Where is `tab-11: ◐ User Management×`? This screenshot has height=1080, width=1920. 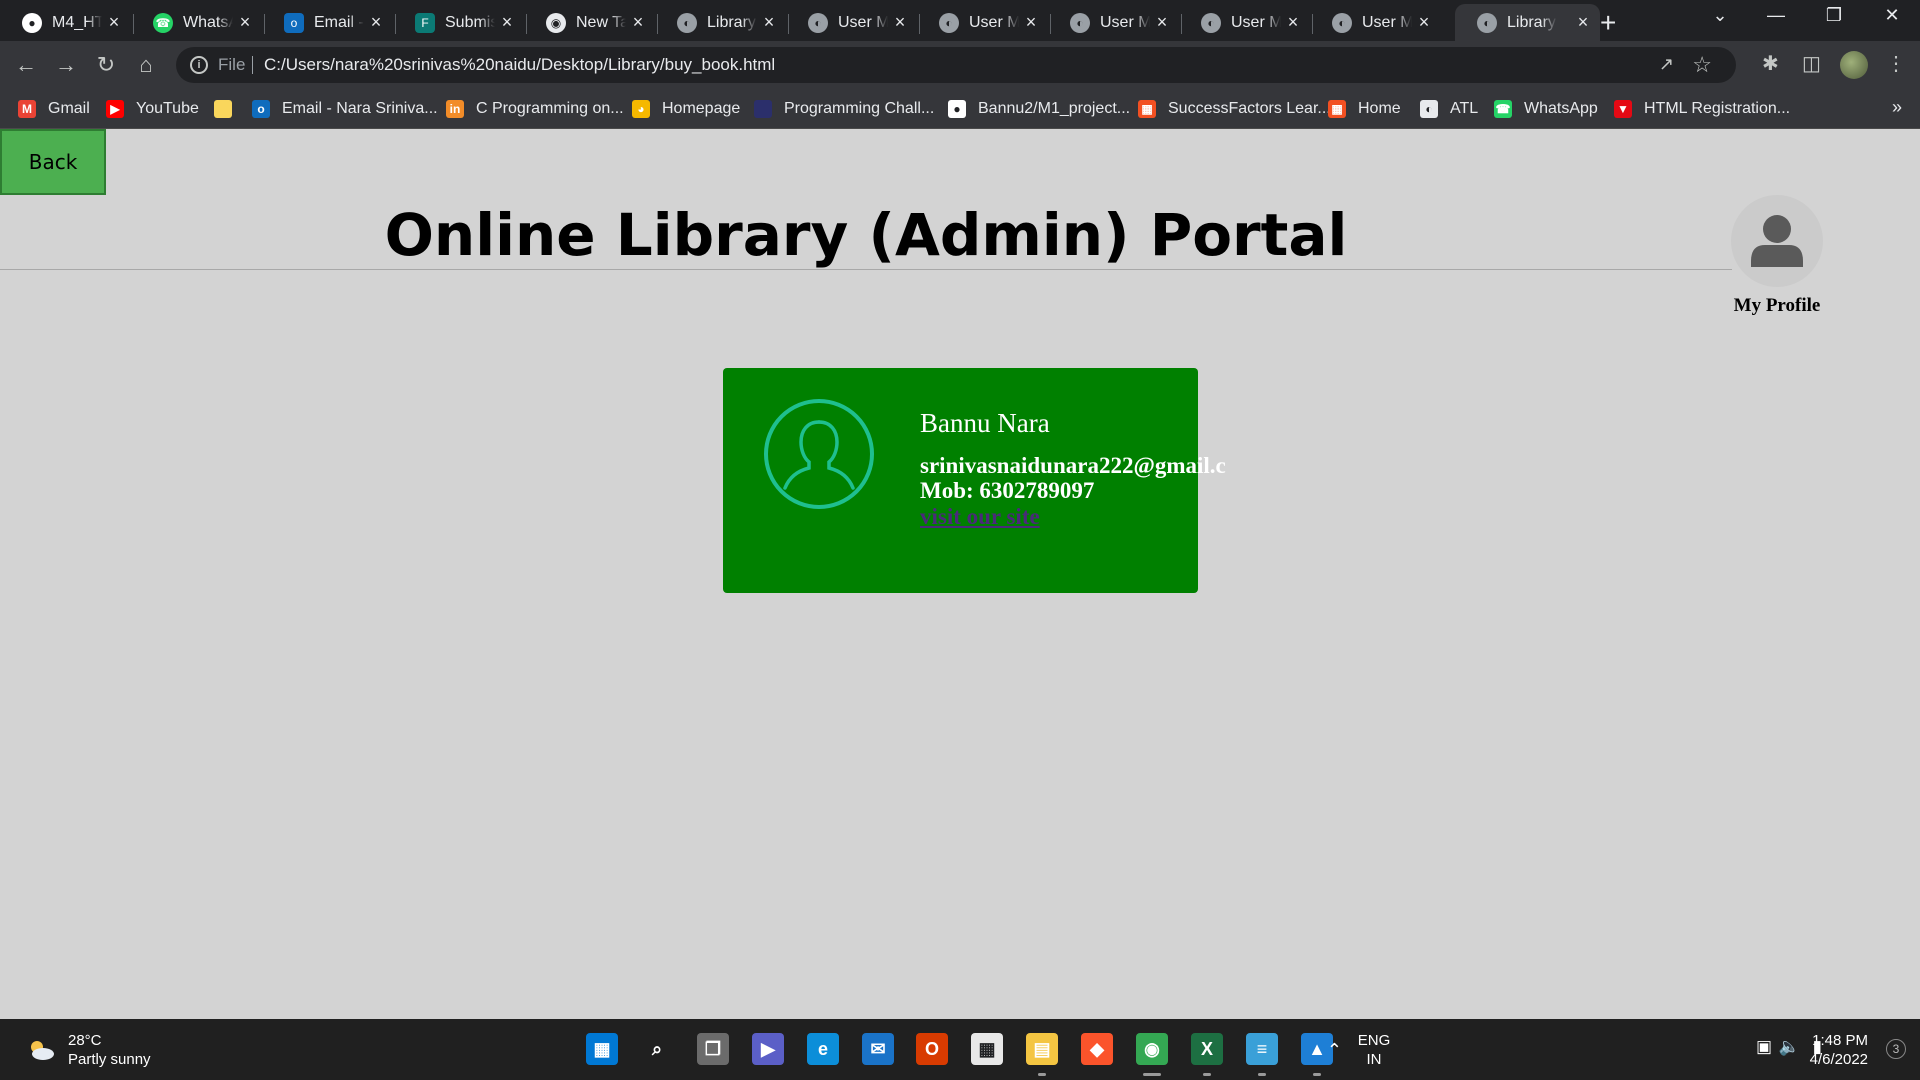 tab-11: ◐ User Management× is located at coordinates (1375, 22).